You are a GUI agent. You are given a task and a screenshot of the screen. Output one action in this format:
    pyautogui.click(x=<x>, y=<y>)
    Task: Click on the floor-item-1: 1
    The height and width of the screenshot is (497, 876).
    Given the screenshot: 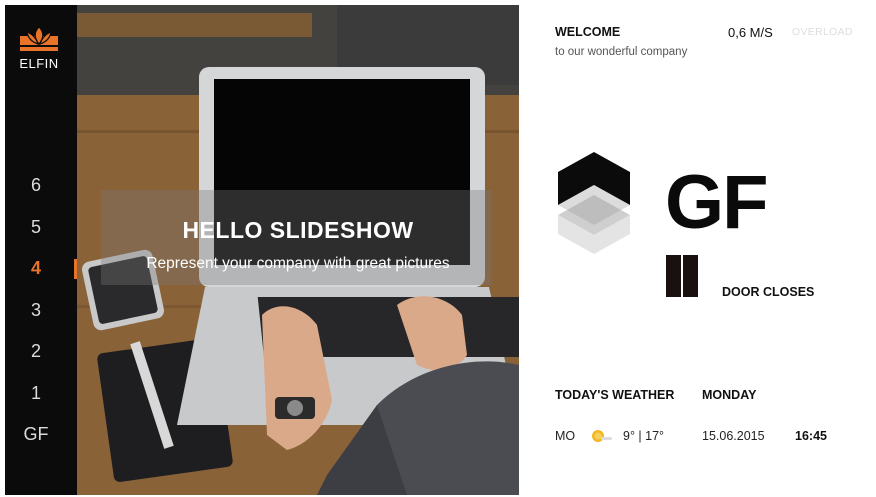 What is the action you would take?
    pyautogui.click(x=41, y=394)
    